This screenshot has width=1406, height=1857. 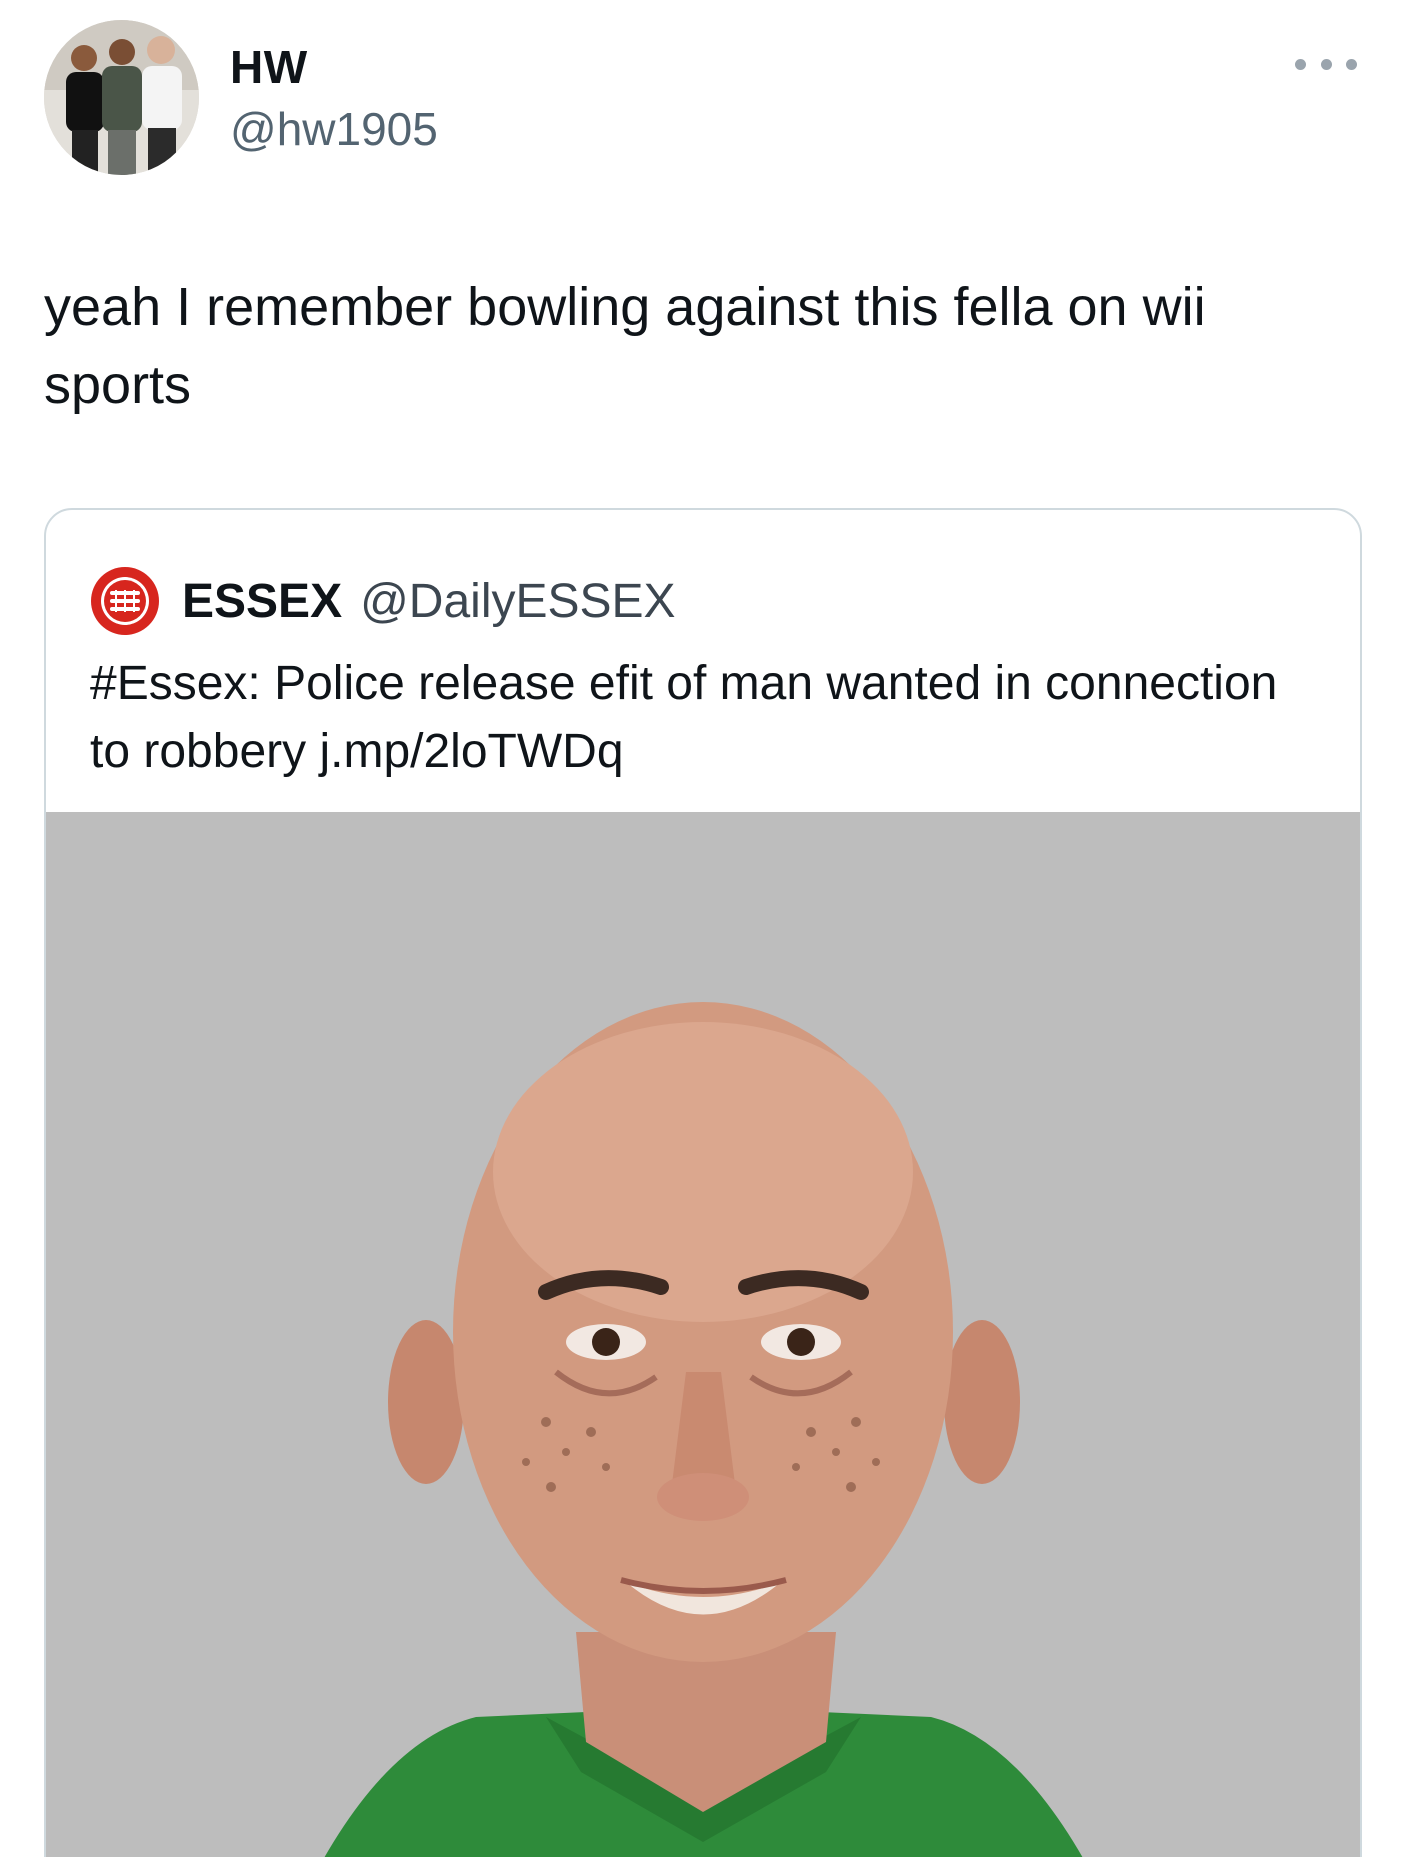 I want to click on more-options-icon, so click(x=1326, y=64).